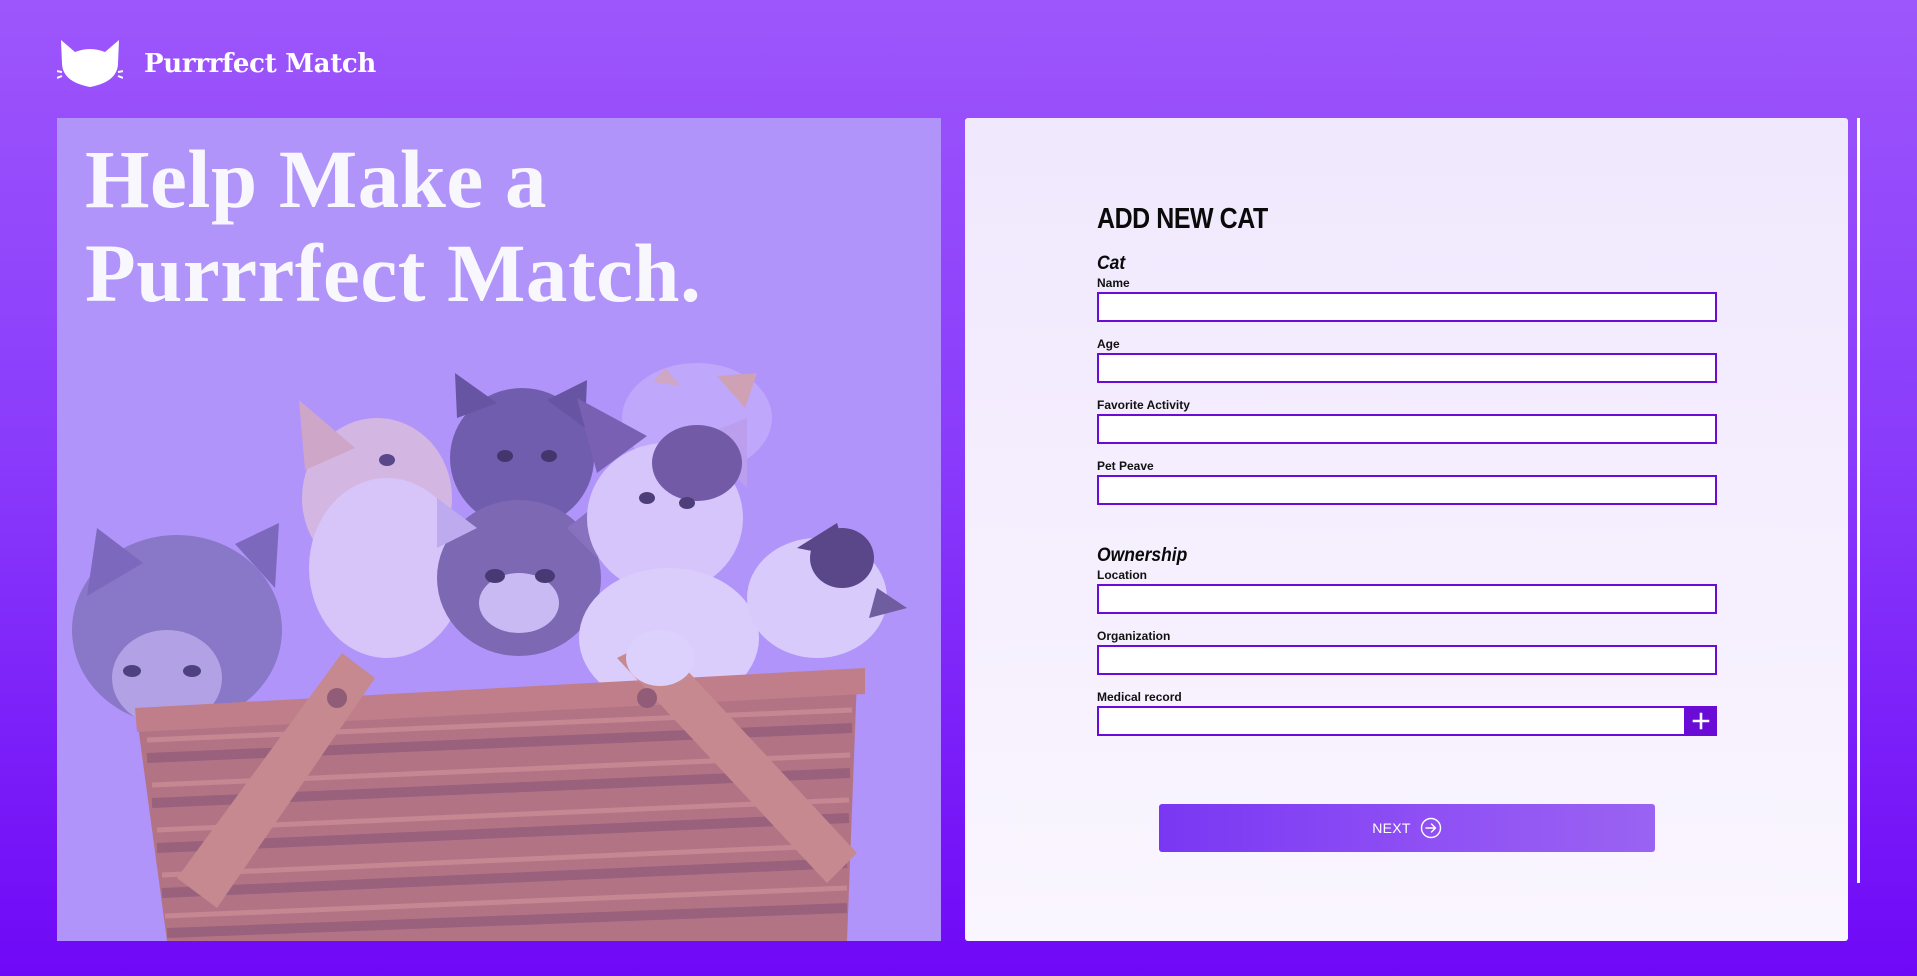  I want to click on field-label-favorite-activity: Favorite Activity, so click(1143, 405).